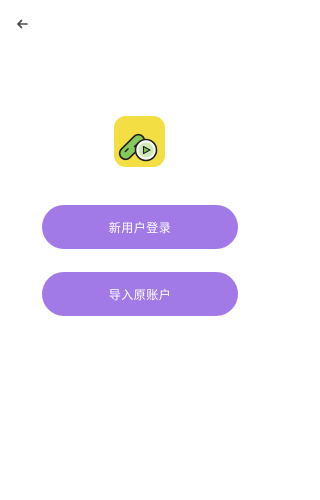  I want to click on cucumber-logo-icon, so click(139, 141).